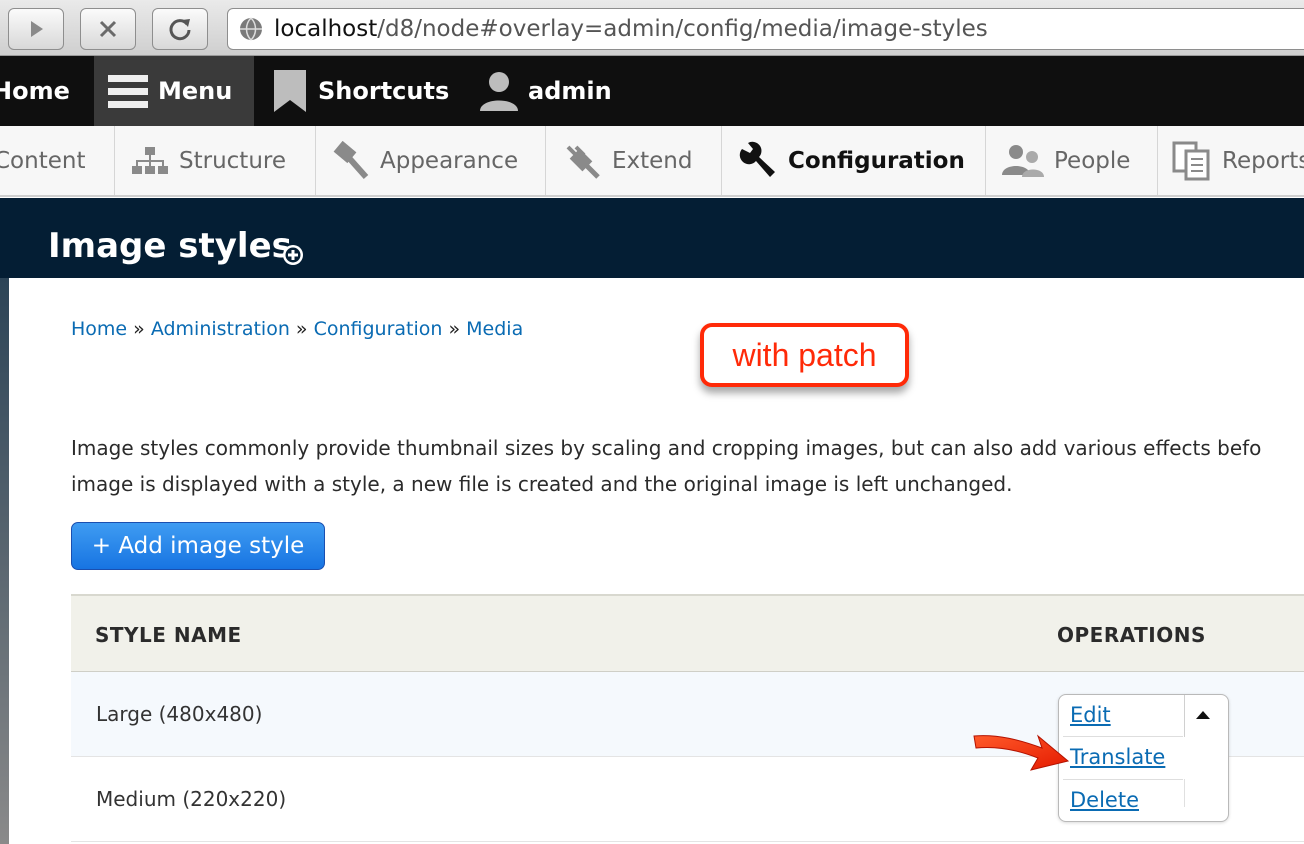  Describe the element at coordinates (168, 635) in the screenshot. I see `column-header-style-name: STYLE NAME` at that location.